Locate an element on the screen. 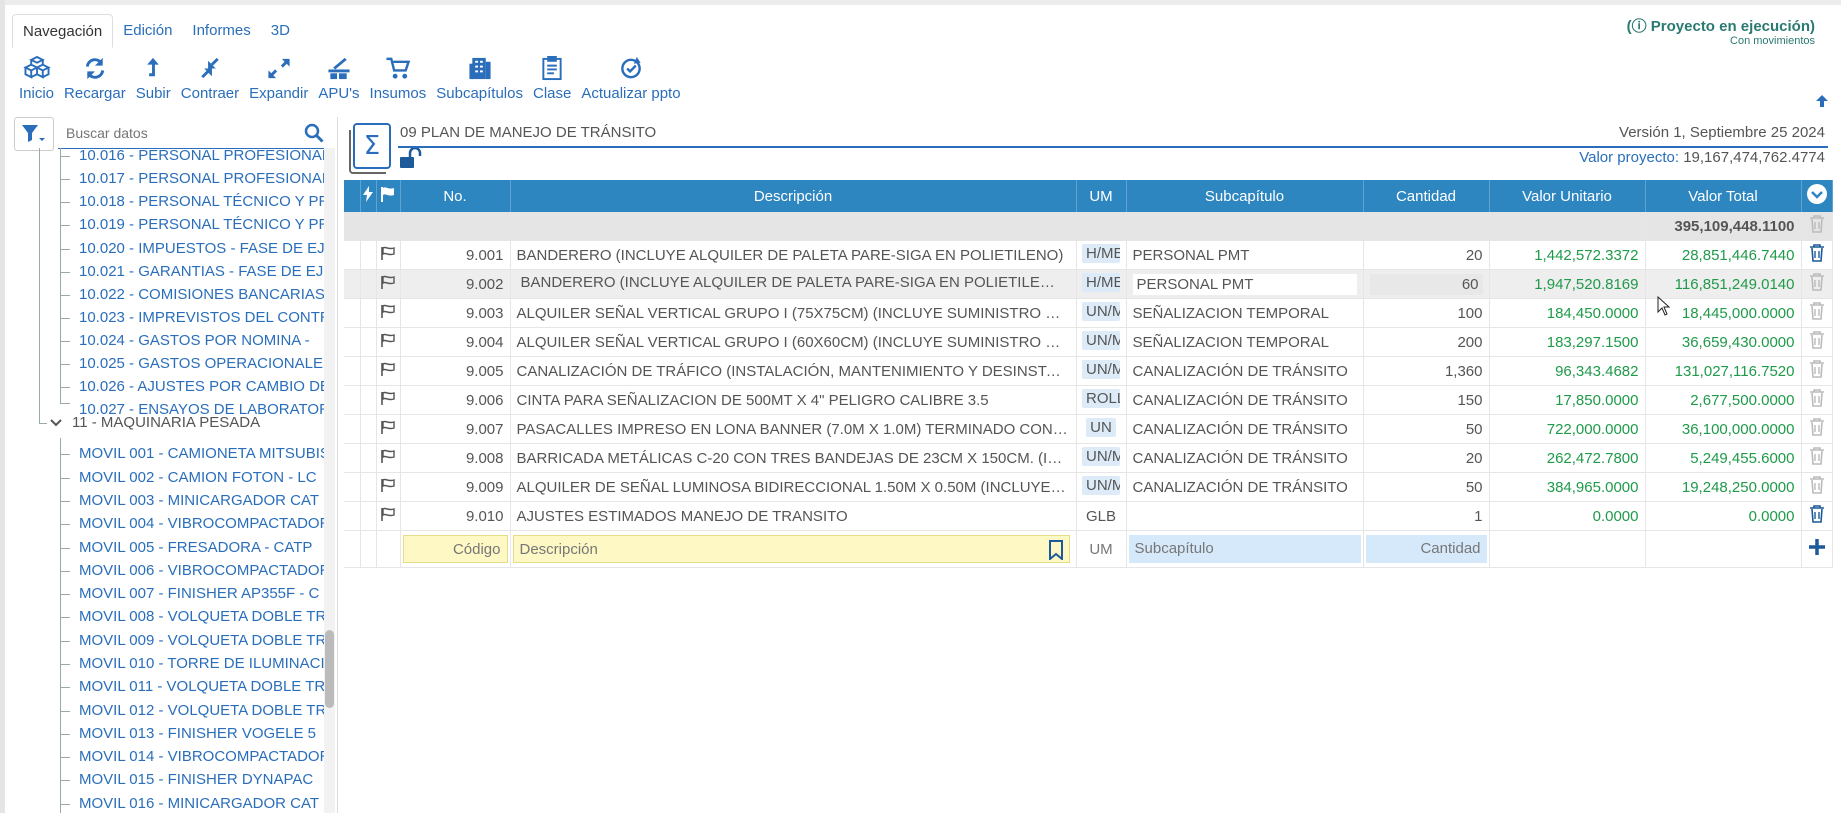 The image size is (1841, 813). tree-item: 10.021 - GARANTIAS - FASE DE EJECUCIÓN is located at coordinates (201, 272).